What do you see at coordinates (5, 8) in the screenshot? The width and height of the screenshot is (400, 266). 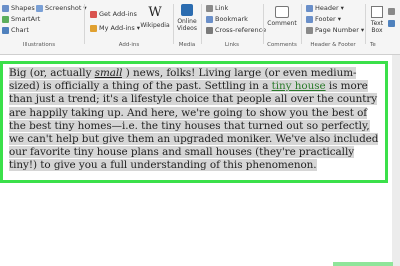 I see `shapes-icon` at bounding box center [5, 8].